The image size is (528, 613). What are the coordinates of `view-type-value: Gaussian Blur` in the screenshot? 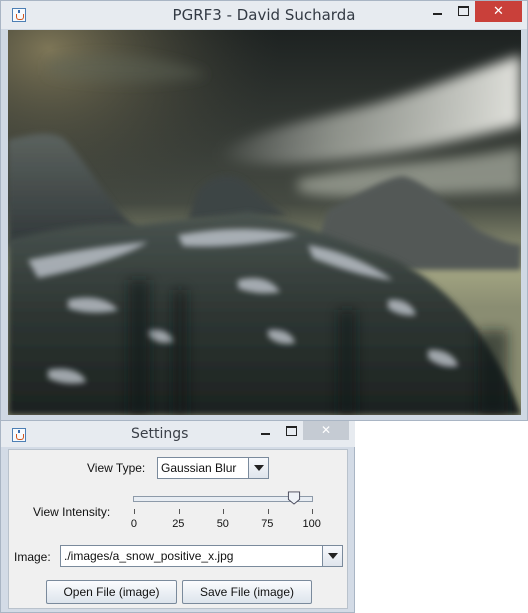 It's located at (199, 468).